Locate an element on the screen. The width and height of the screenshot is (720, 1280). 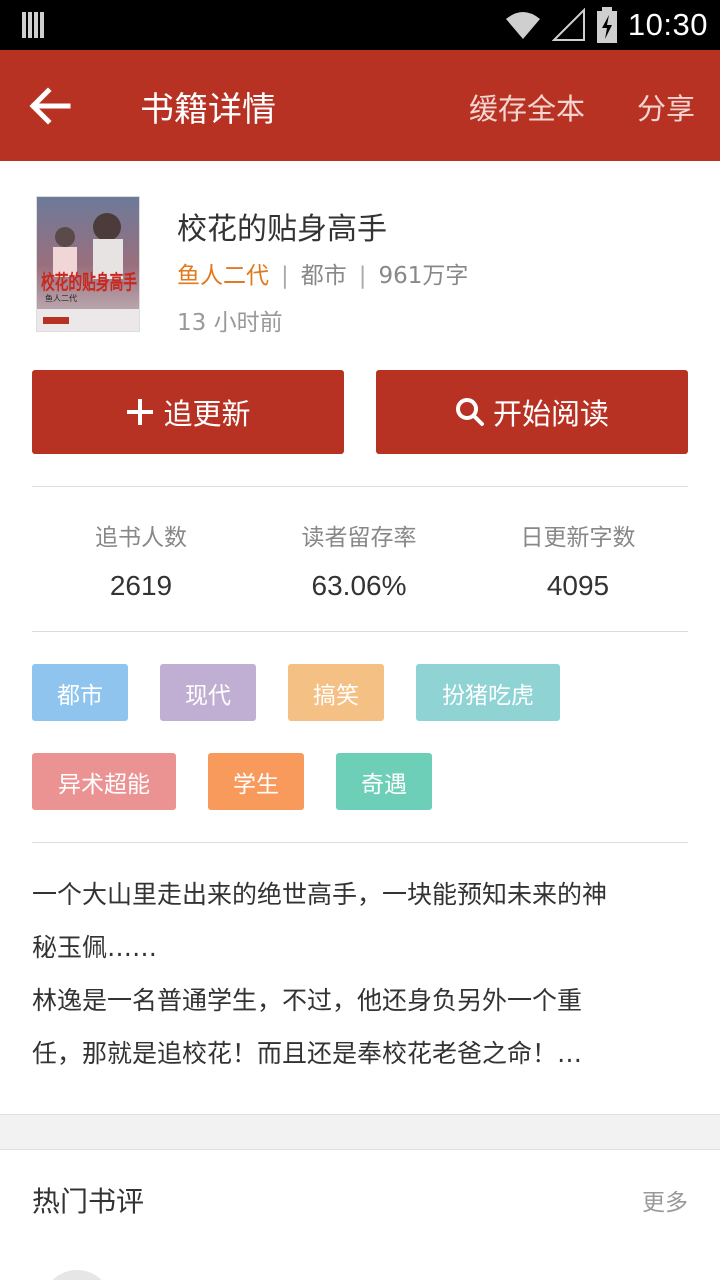
book-cover: 校花的贴身高手 鱼人二代 is located at coordinates (88, 264).